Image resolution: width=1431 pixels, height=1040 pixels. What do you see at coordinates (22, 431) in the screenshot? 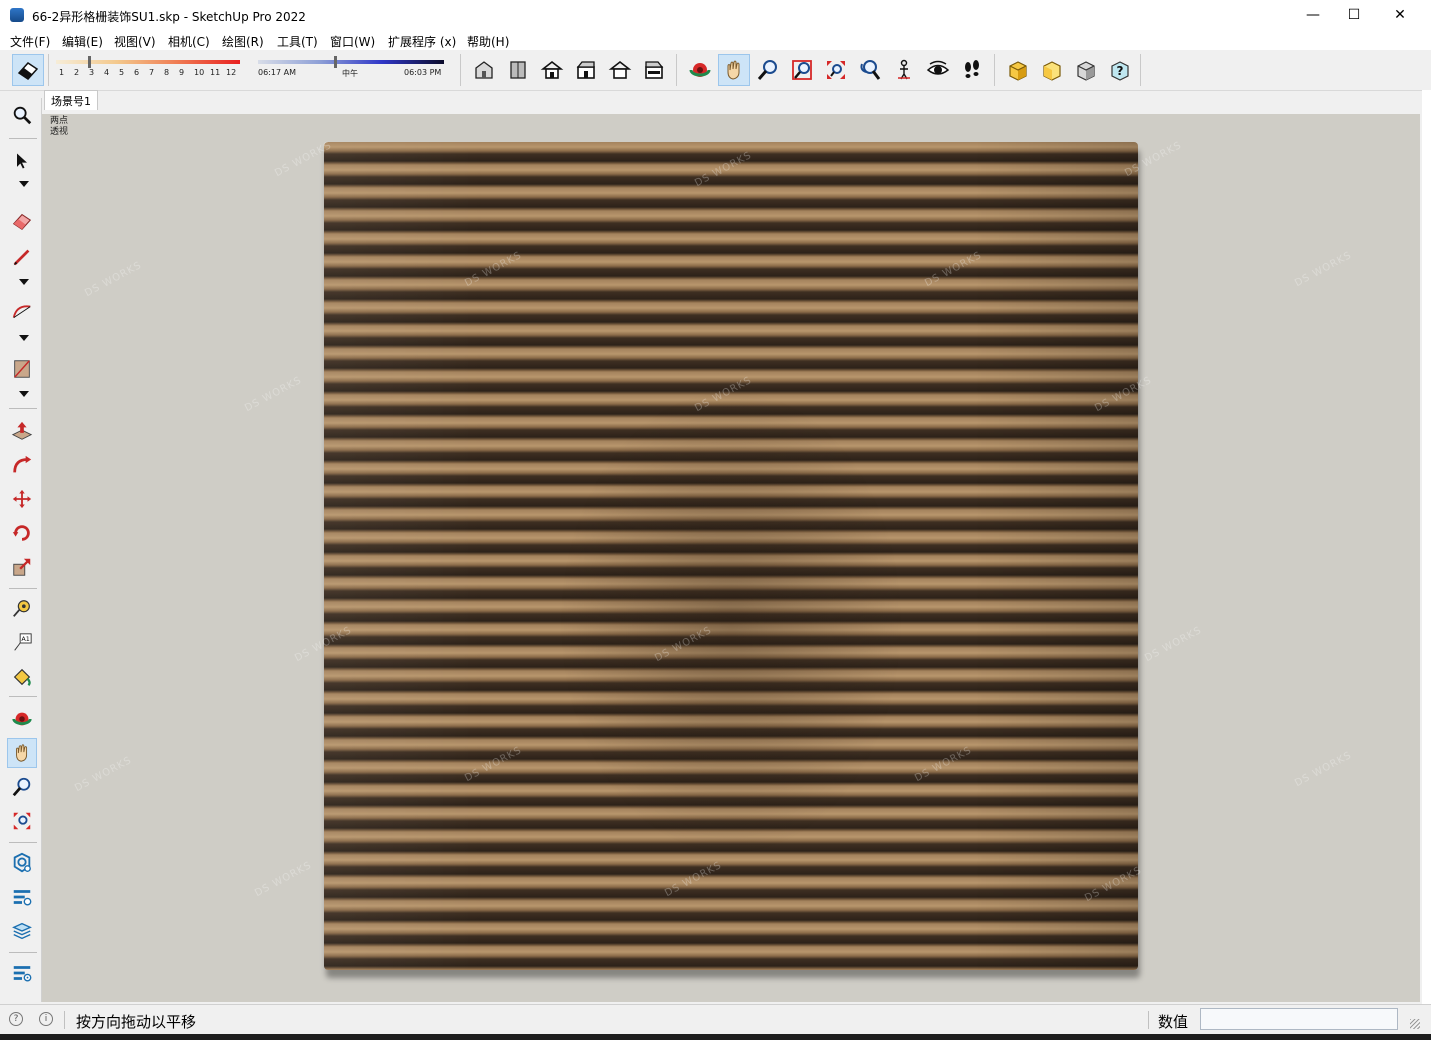
I see `push-pull-icon` at bounding box center [22, 431].